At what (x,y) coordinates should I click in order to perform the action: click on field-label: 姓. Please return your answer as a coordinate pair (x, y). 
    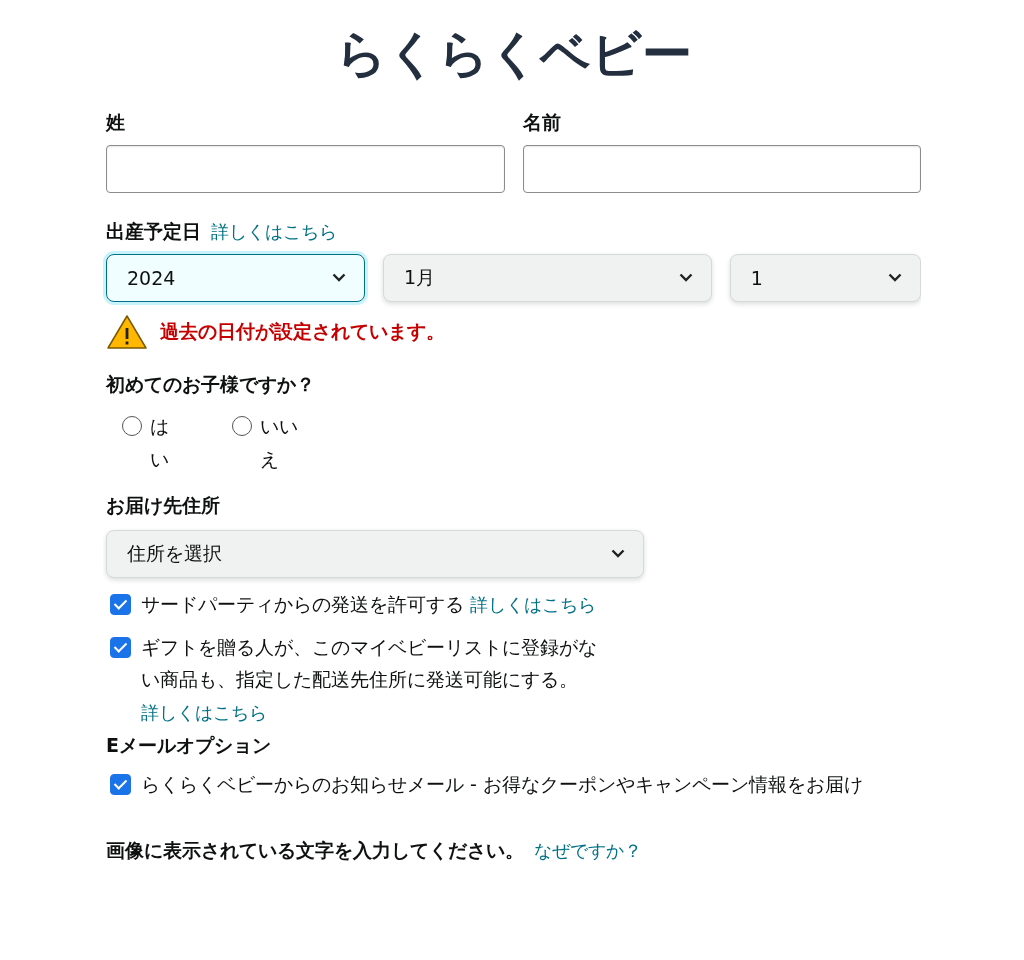
    Looking at the image, I should click on (116, 122).